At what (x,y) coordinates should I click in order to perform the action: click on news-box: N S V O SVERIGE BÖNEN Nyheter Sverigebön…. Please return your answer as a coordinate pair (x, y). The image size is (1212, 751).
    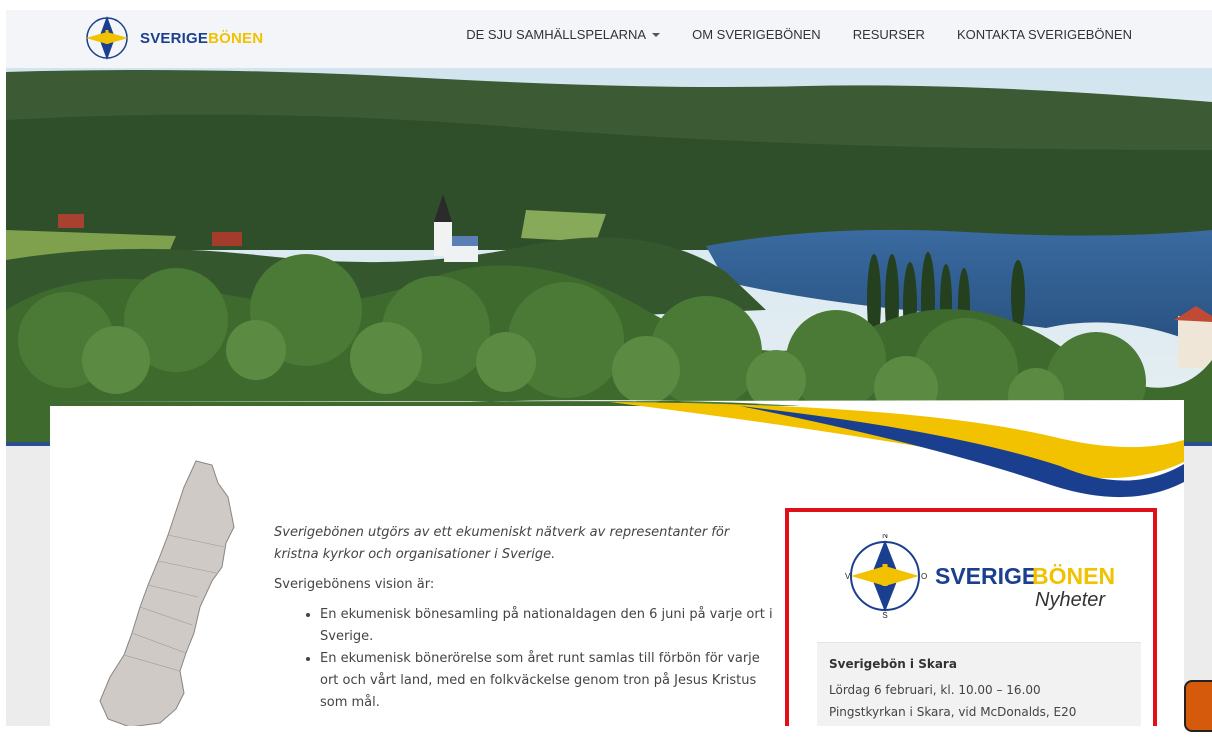
    Looking at the image, I should click on (971, 617).